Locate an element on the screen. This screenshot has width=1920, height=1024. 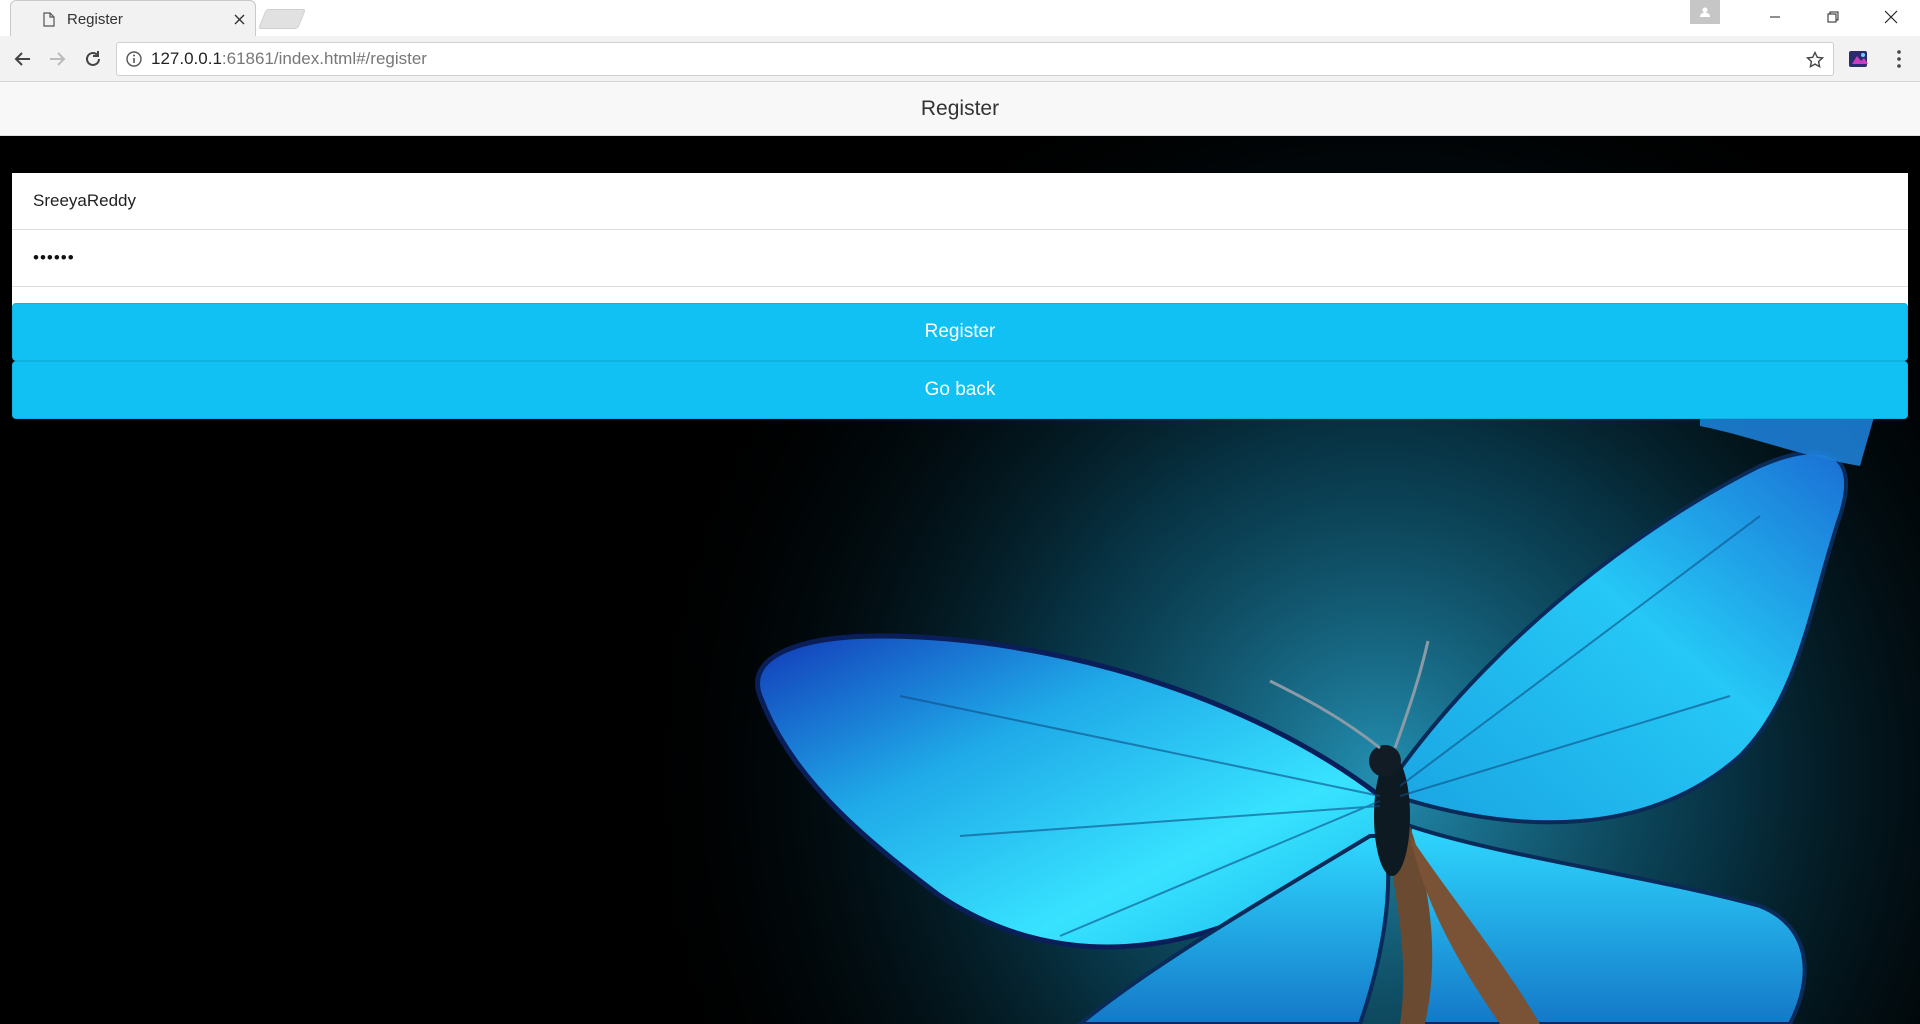
restore-icon is located at coordinates (1833, 17).